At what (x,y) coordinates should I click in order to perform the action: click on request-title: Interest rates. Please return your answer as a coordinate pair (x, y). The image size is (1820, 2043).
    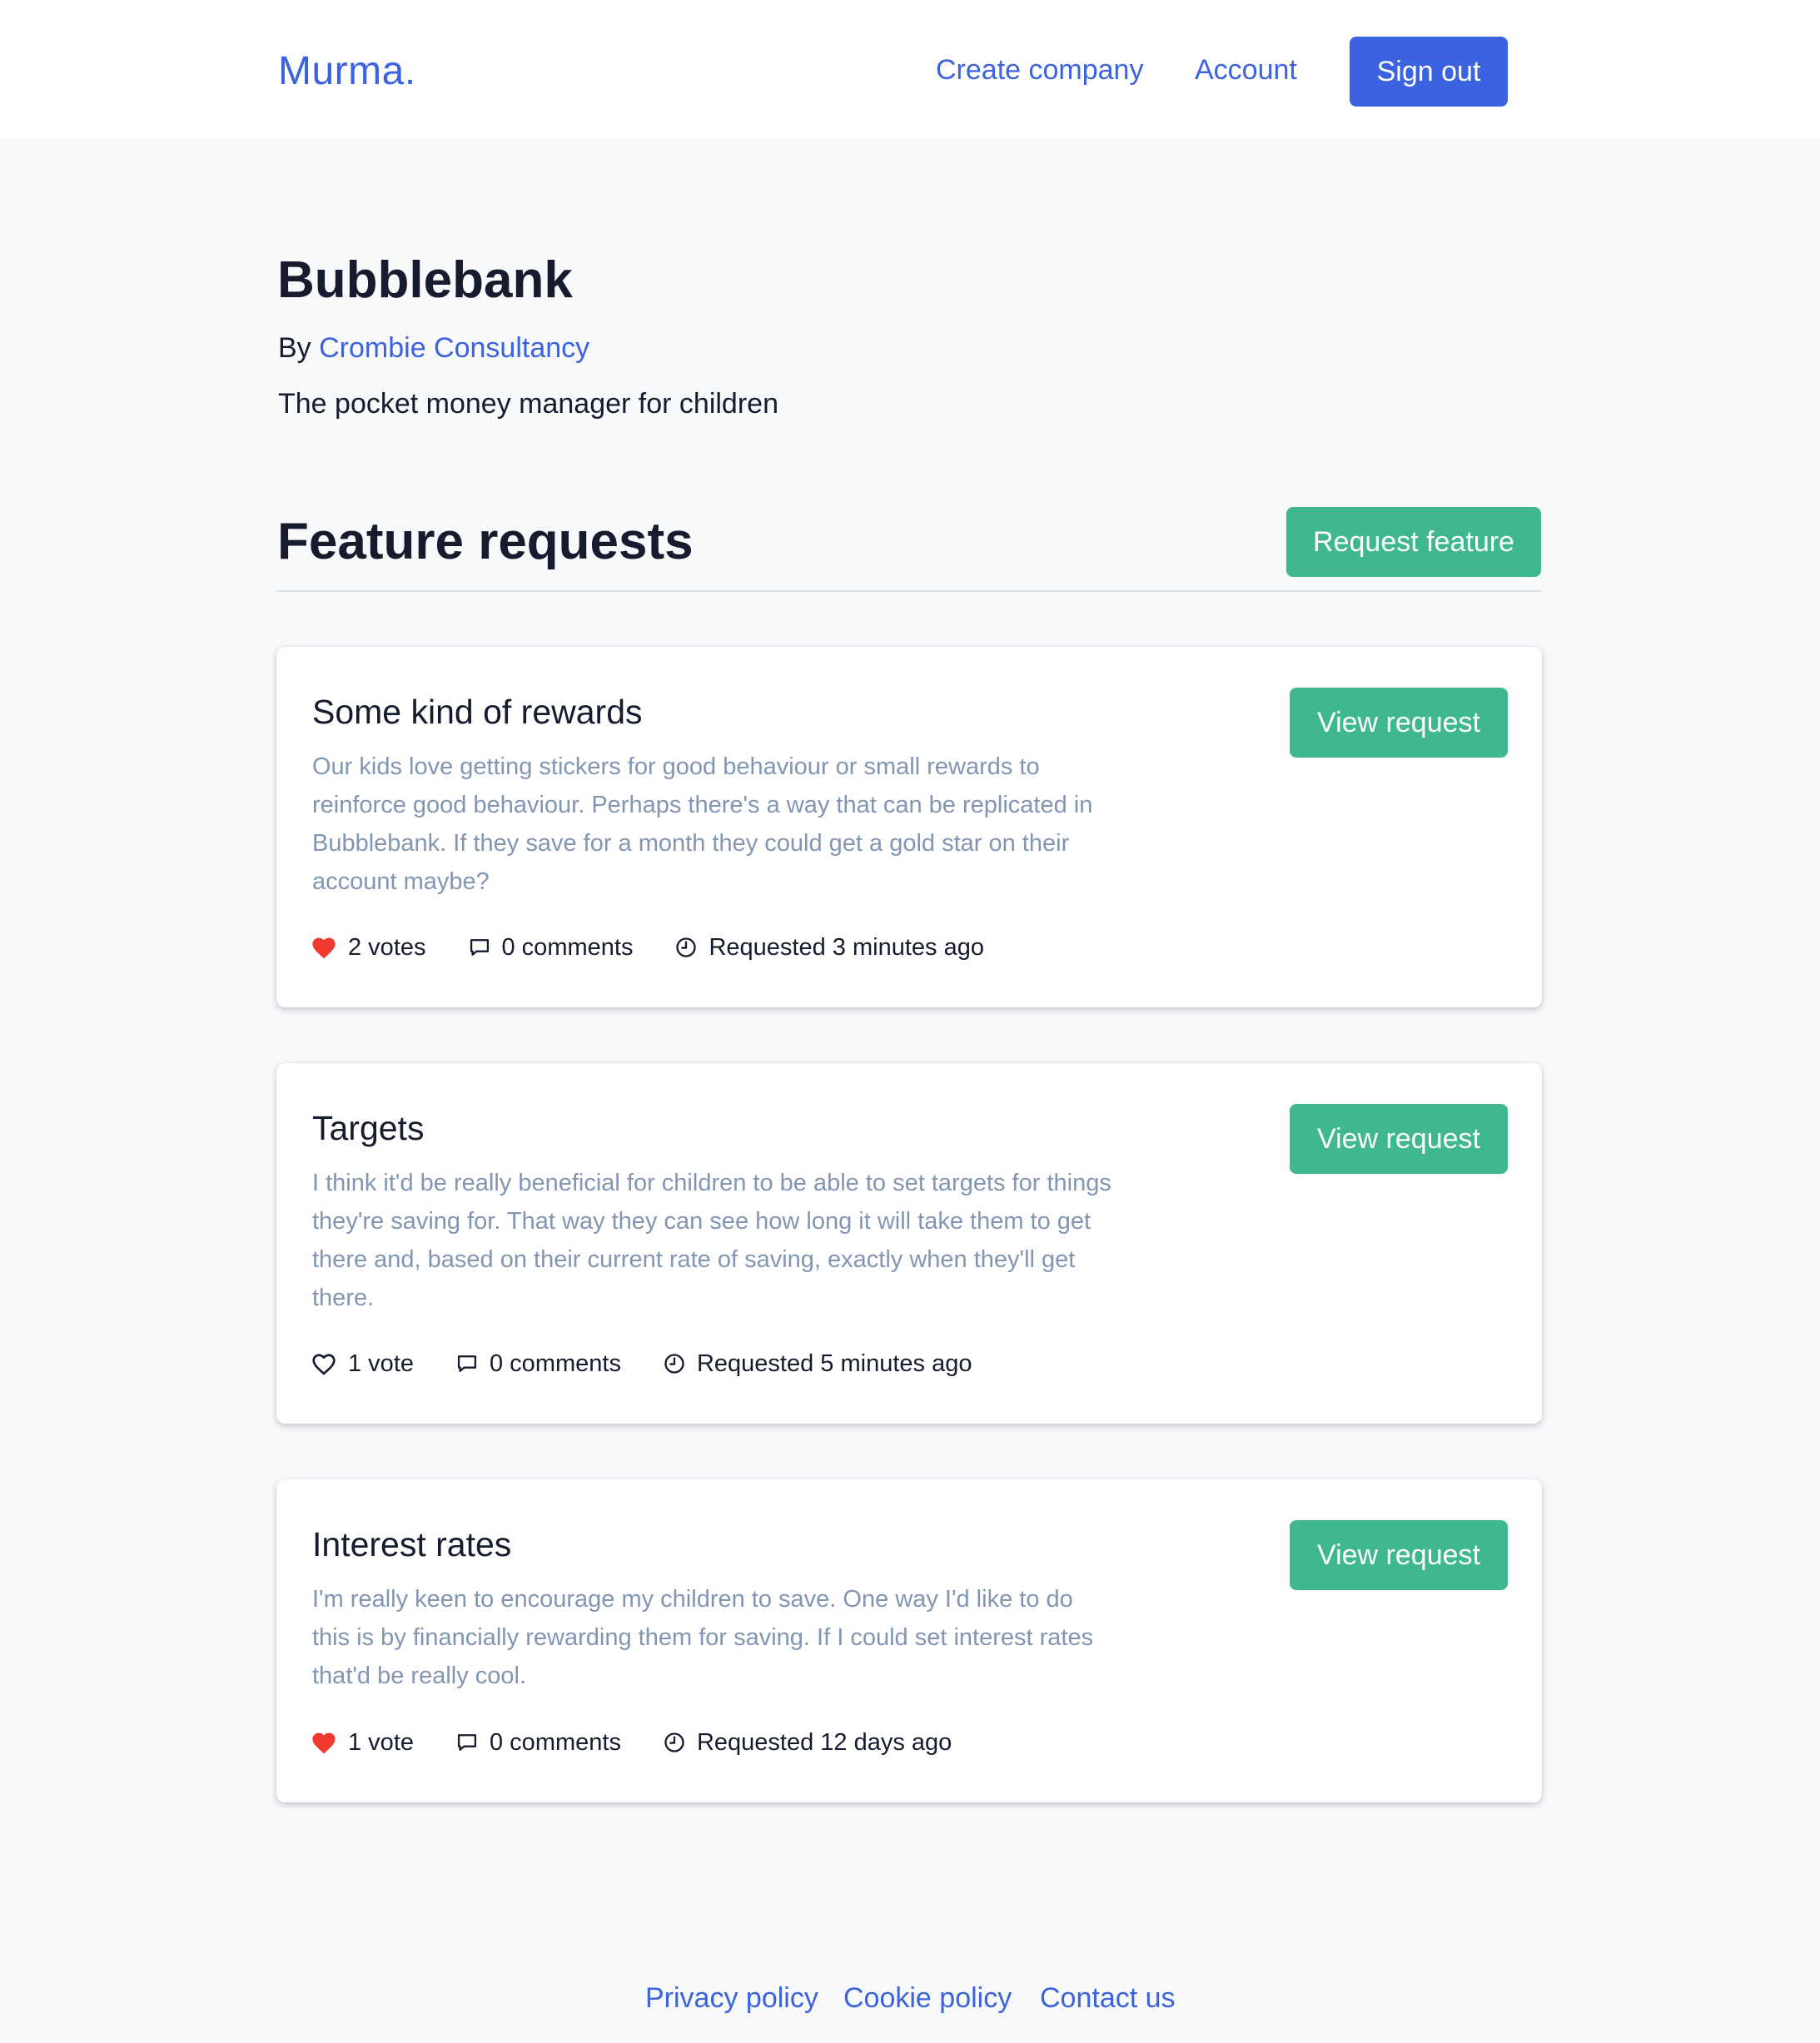
    Looking at the image, I should click on (412, 1544).